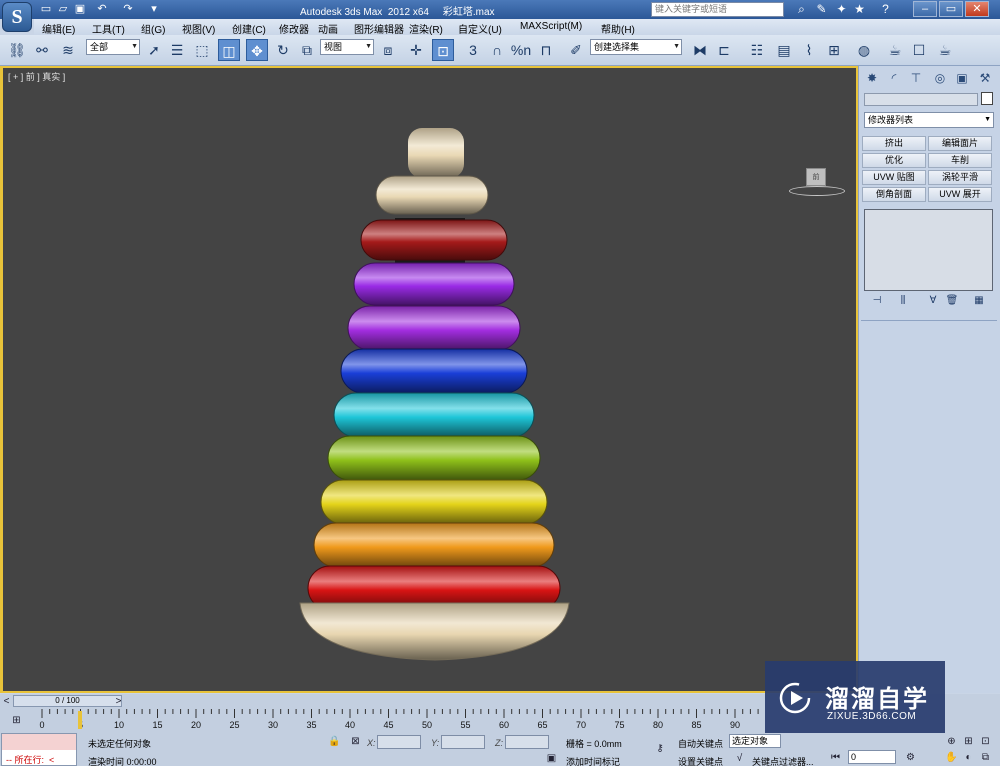 Image resolution: width=1000 pixels, height=766 pixels. I want to click on utilities-tab-icon: ⚒, so click(985, 78).